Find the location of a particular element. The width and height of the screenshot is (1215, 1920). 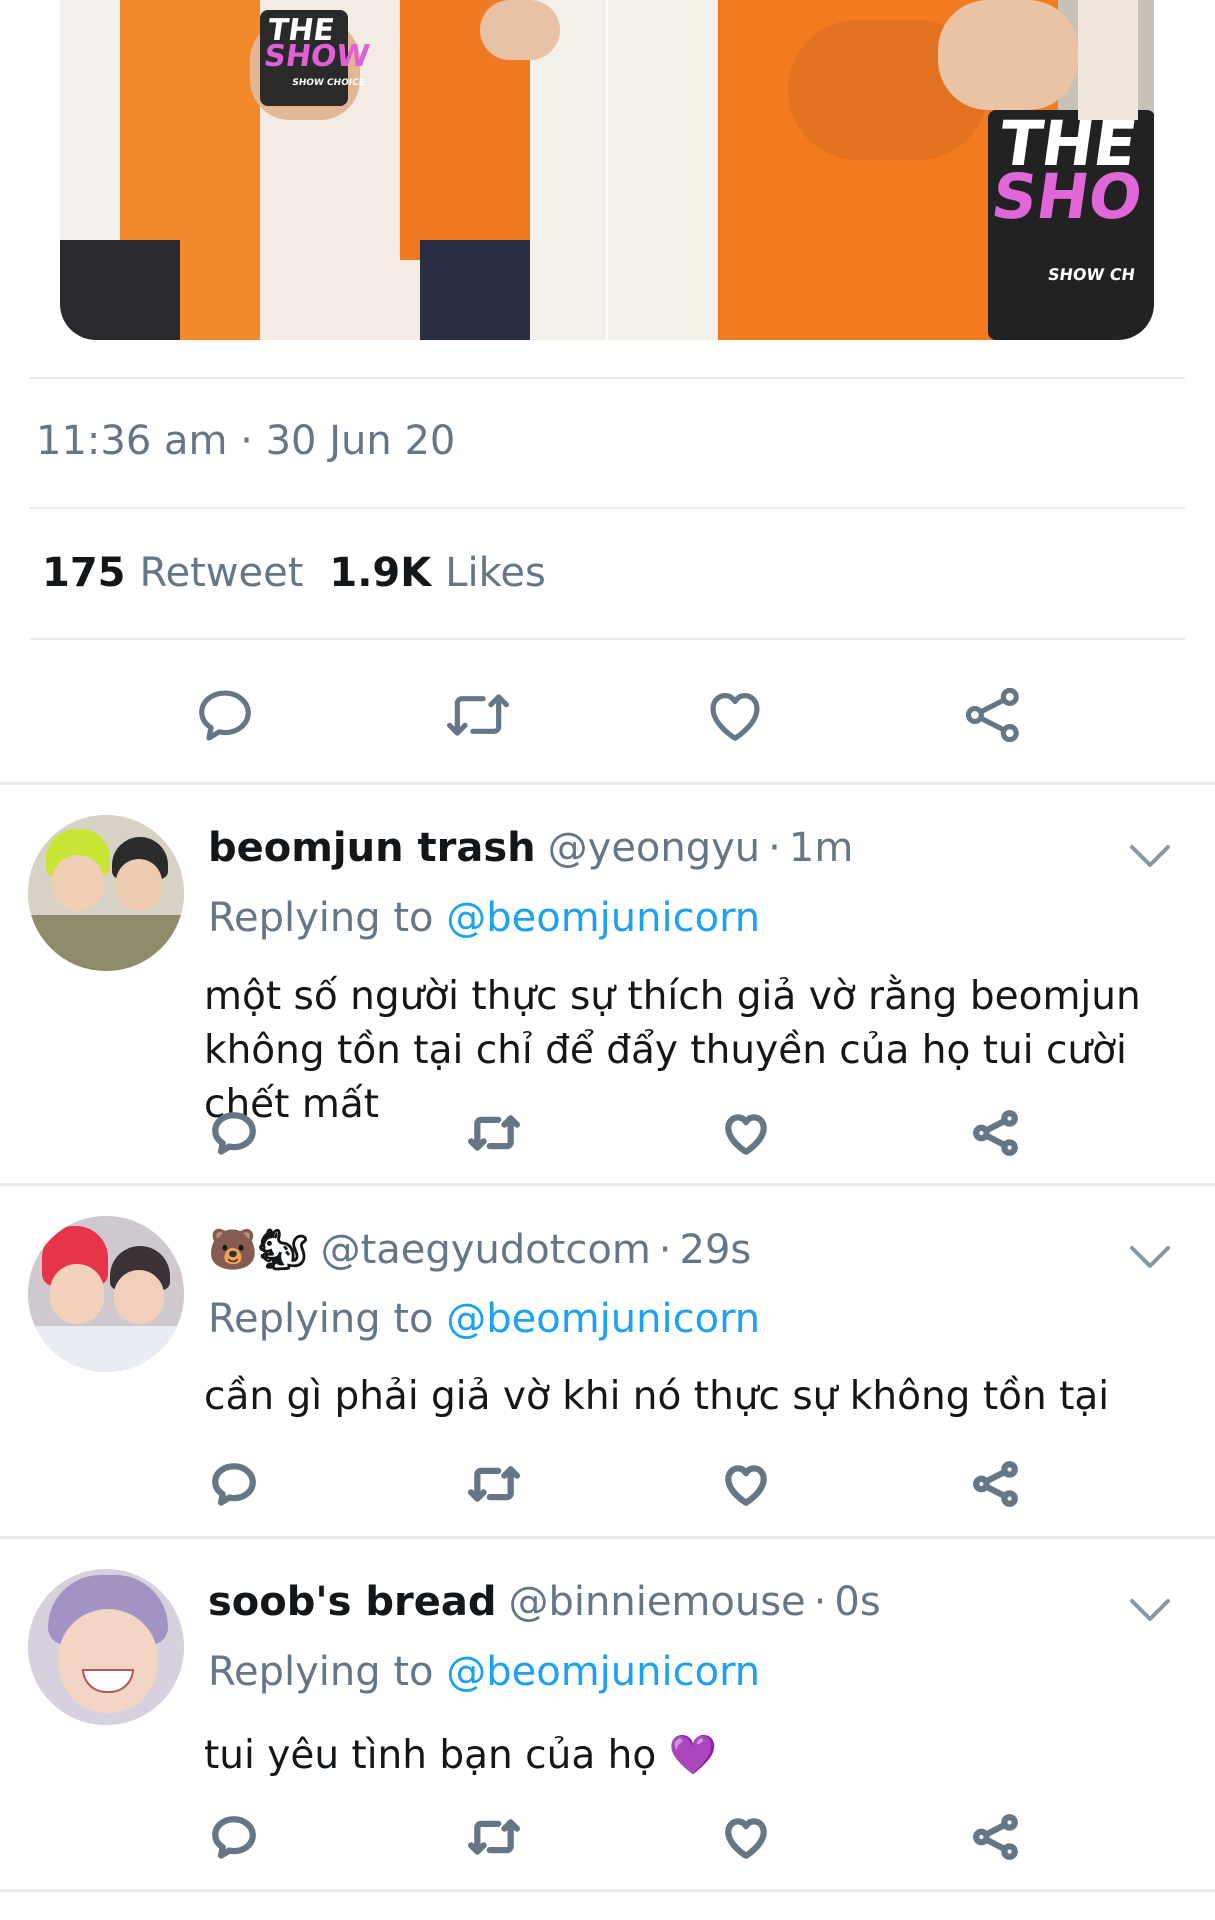

trophy-label-right-2: SHO is located at coordinates (1067, 196).